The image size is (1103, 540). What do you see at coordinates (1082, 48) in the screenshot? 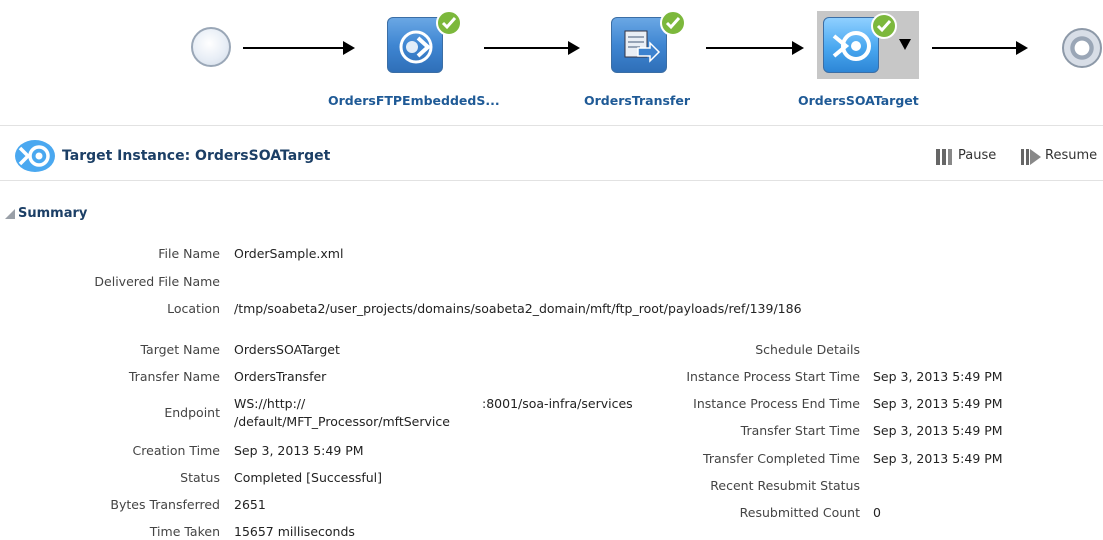
I see `end-node-icon` at bounding box center [1082, 48].